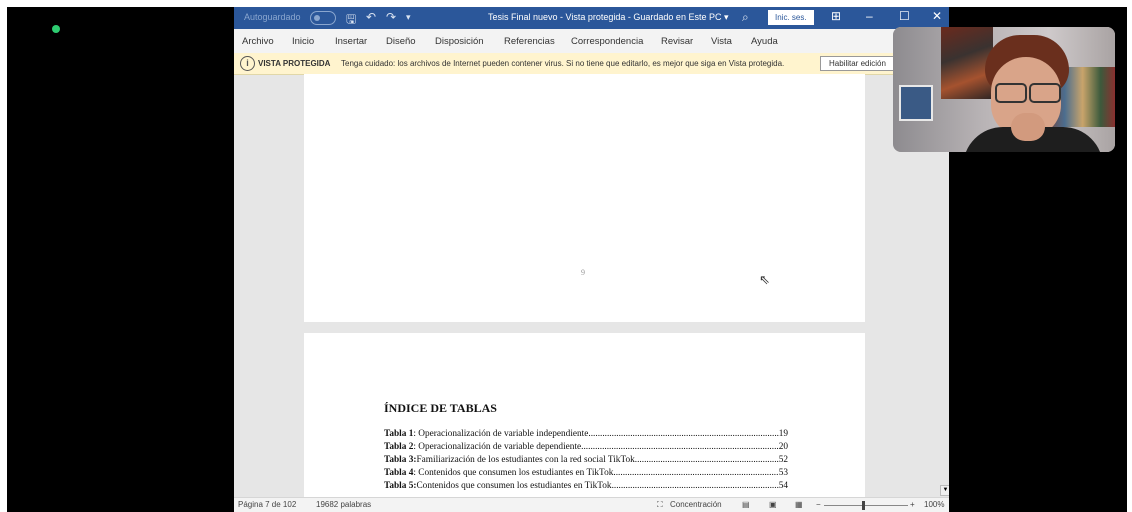 This screenshot has height=512, width=1132. Describe the element at coordinates (857, 63) in the screenshot. I see `enable-editing-button: Habilitar edición` at that location.